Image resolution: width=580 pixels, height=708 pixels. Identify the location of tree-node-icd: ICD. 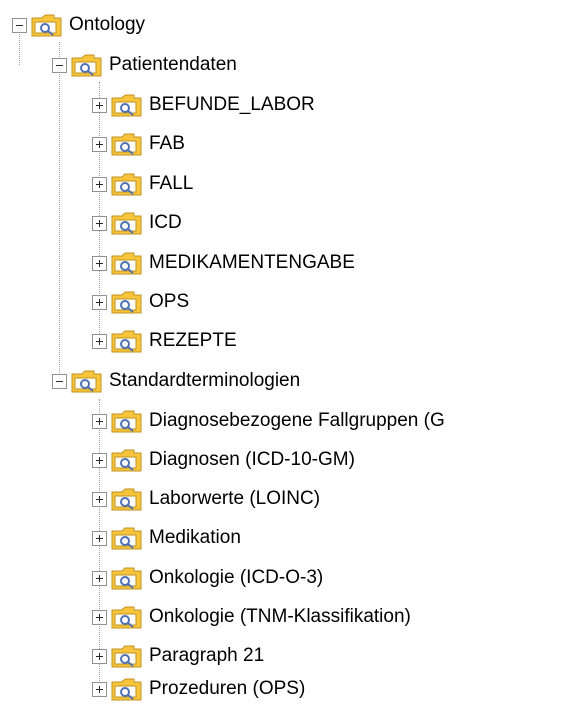
(137, 223).